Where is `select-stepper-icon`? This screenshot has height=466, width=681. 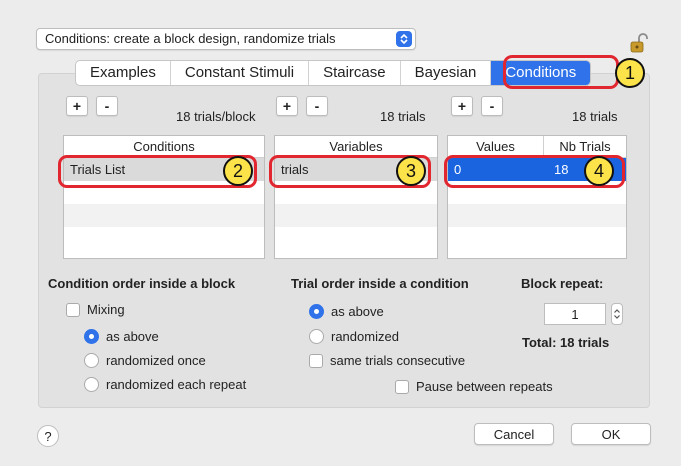 select-stepper-icon is located at coordinates (404, 39).